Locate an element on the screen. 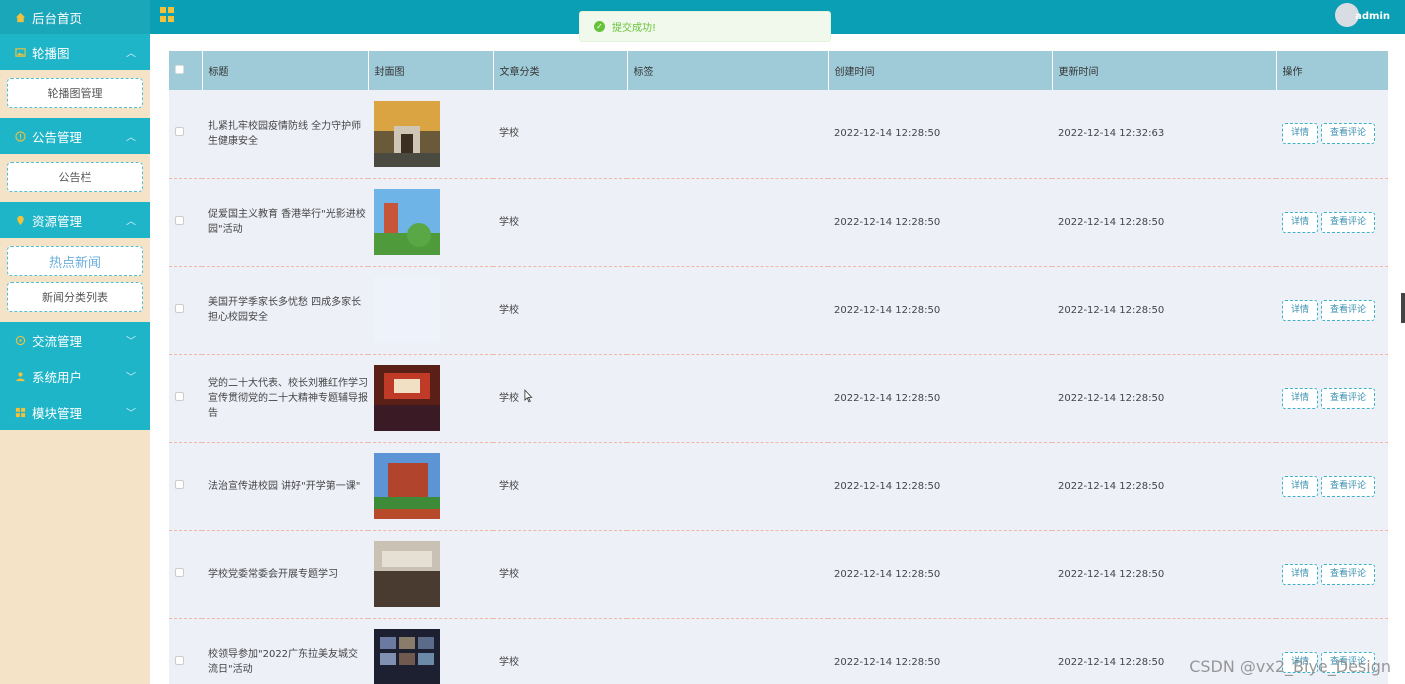  success-toast: ✓ 提交成功! is located at coordinates (705, 26).